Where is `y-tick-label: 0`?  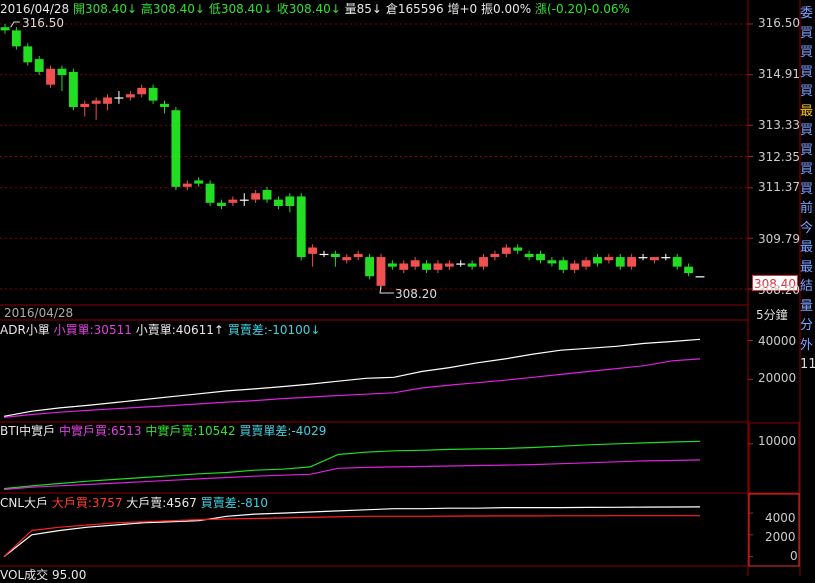
y-tick-label: 0 is located at coordinates (794, 556).